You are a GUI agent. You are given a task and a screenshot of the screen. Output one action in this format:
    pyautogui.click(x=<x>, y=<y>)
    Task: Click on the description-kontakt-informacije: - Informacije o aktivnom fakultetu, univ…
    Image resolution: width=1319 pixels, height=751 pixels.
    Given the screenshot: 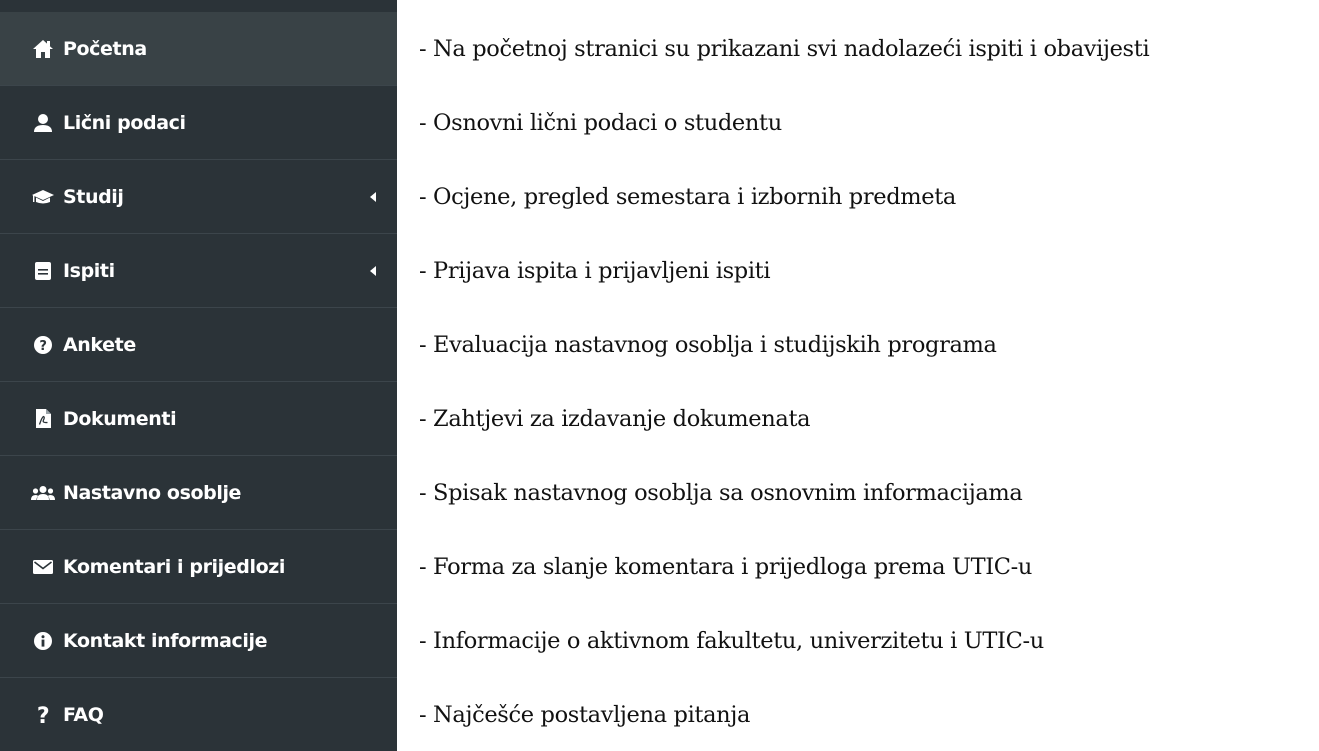 What is the action you would take?
    pyautogui.click(x=731, y=641)
    